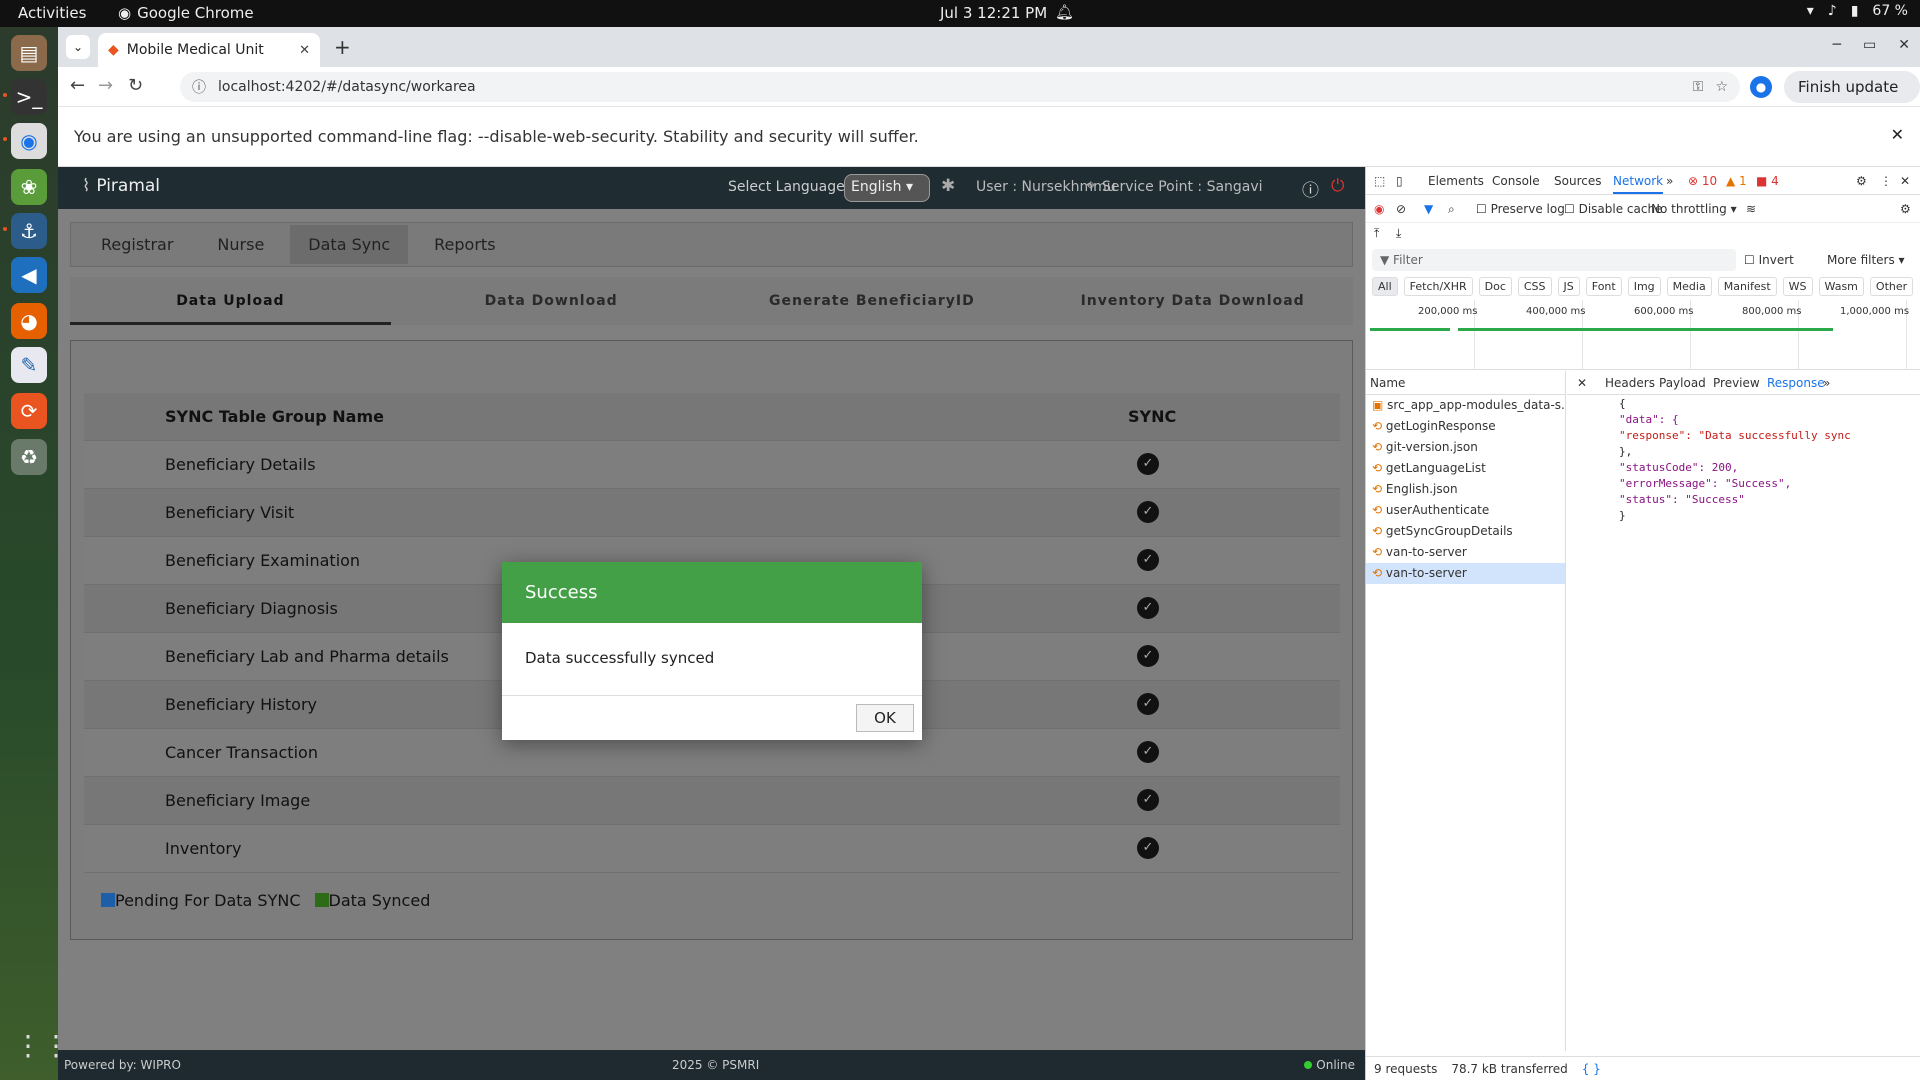  I want to click on infobar-close-icon: ✕, so click(1897, 134).